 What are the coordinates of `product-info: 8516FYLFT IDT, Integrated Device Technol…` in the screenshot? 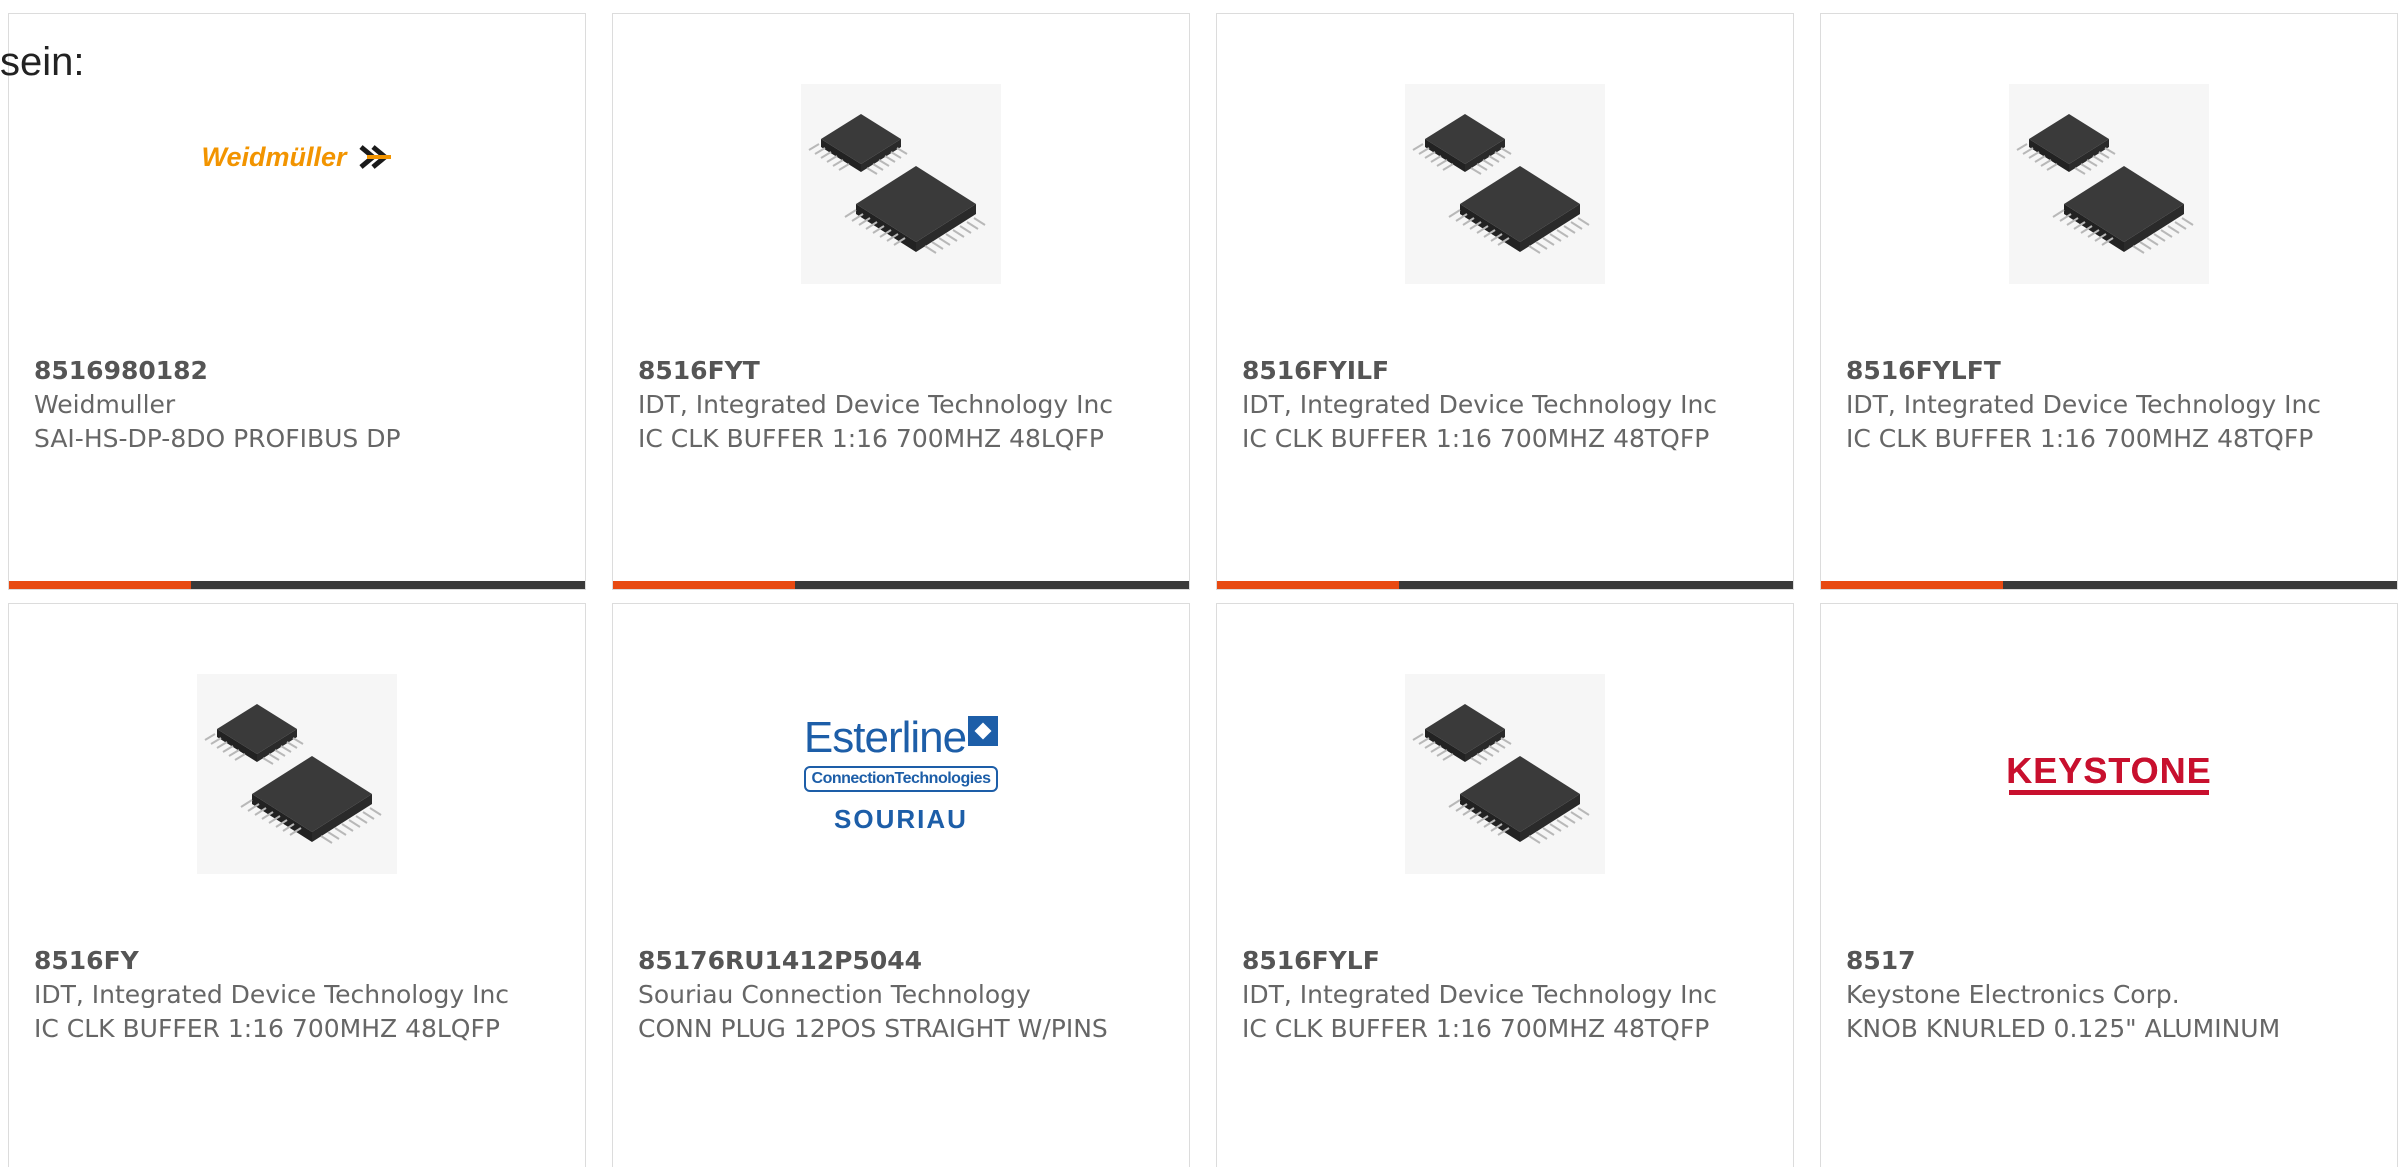 It's located at (2106, 405).